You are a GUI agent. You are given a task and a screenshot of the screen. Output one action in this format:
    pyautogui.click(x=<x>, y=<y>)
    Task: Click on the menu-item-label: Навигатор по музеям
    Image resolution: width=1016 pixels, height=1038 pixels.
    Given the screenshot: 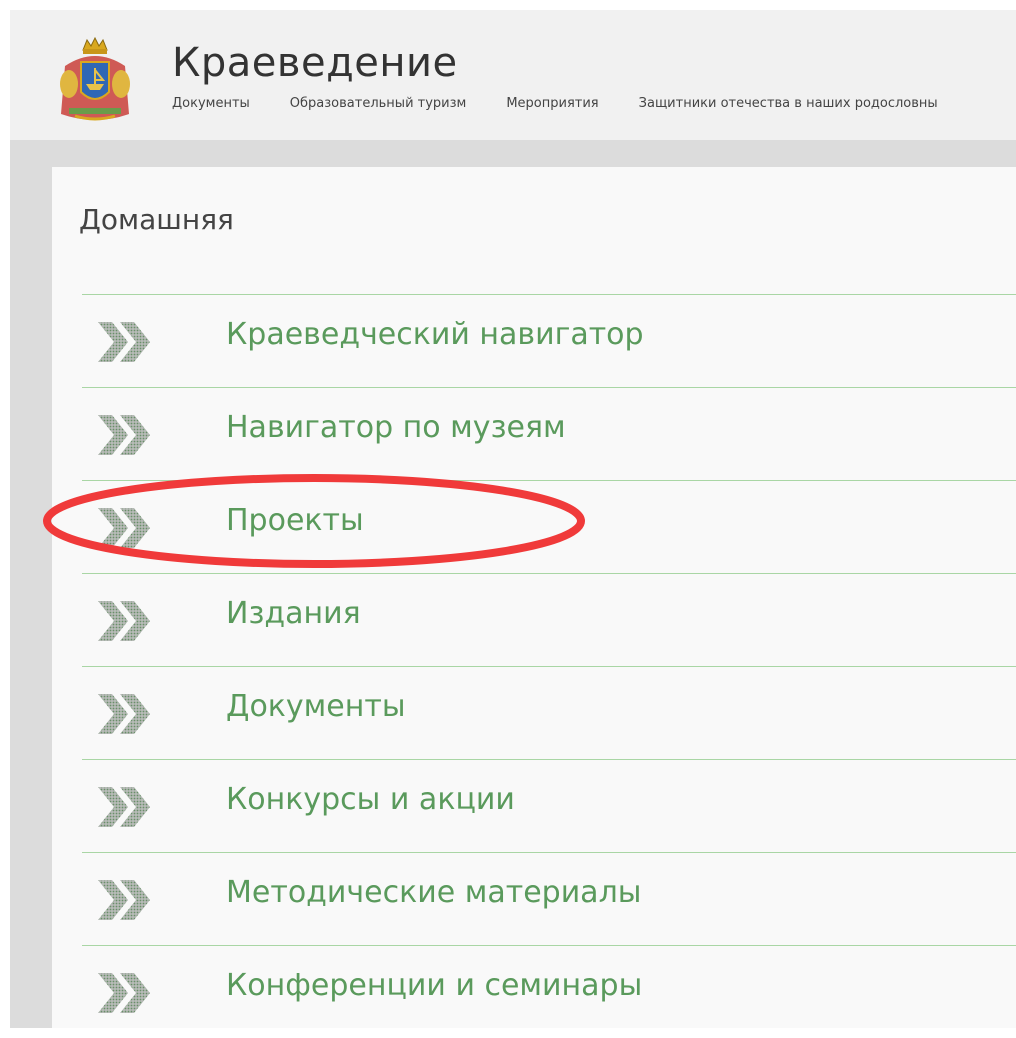 What is the action you would take?
    pyautogui.click(x=396, y=427)
    